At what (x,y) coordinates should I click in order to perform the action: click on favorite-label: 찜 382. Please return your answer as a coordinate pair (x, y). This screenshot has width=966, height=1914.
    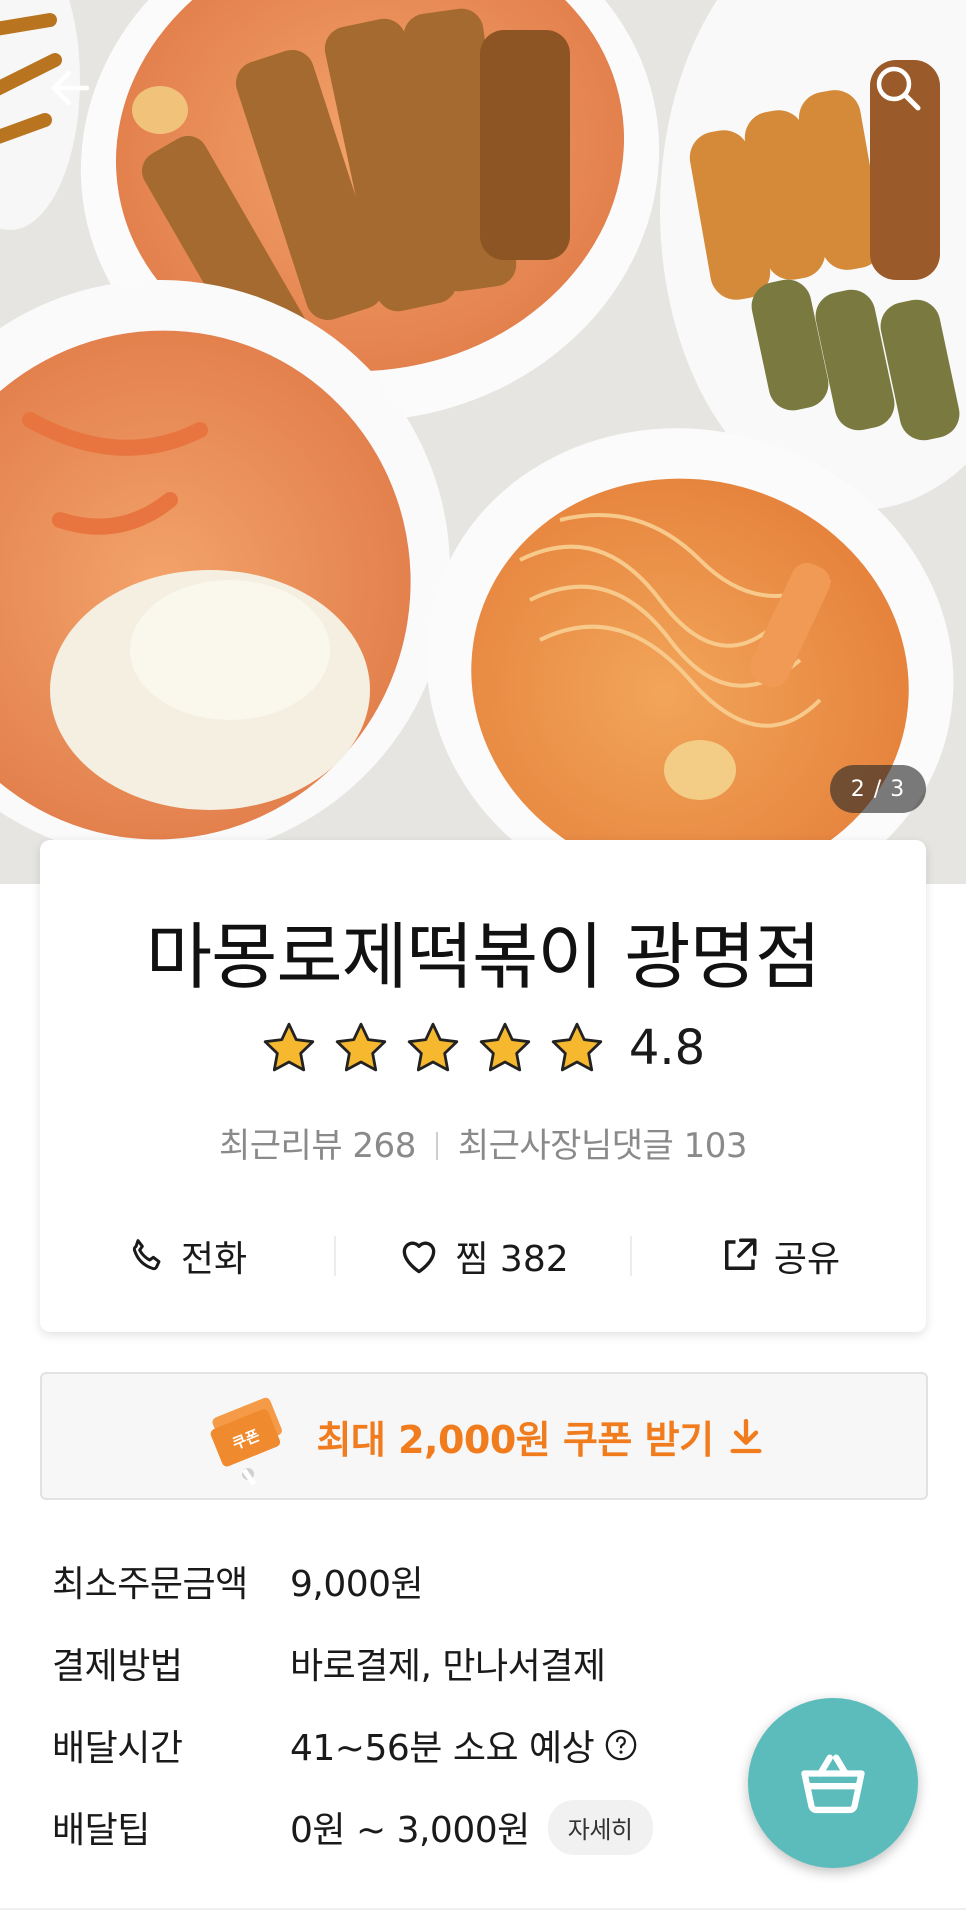
    Looking at the image, I should click on (512, 1259).